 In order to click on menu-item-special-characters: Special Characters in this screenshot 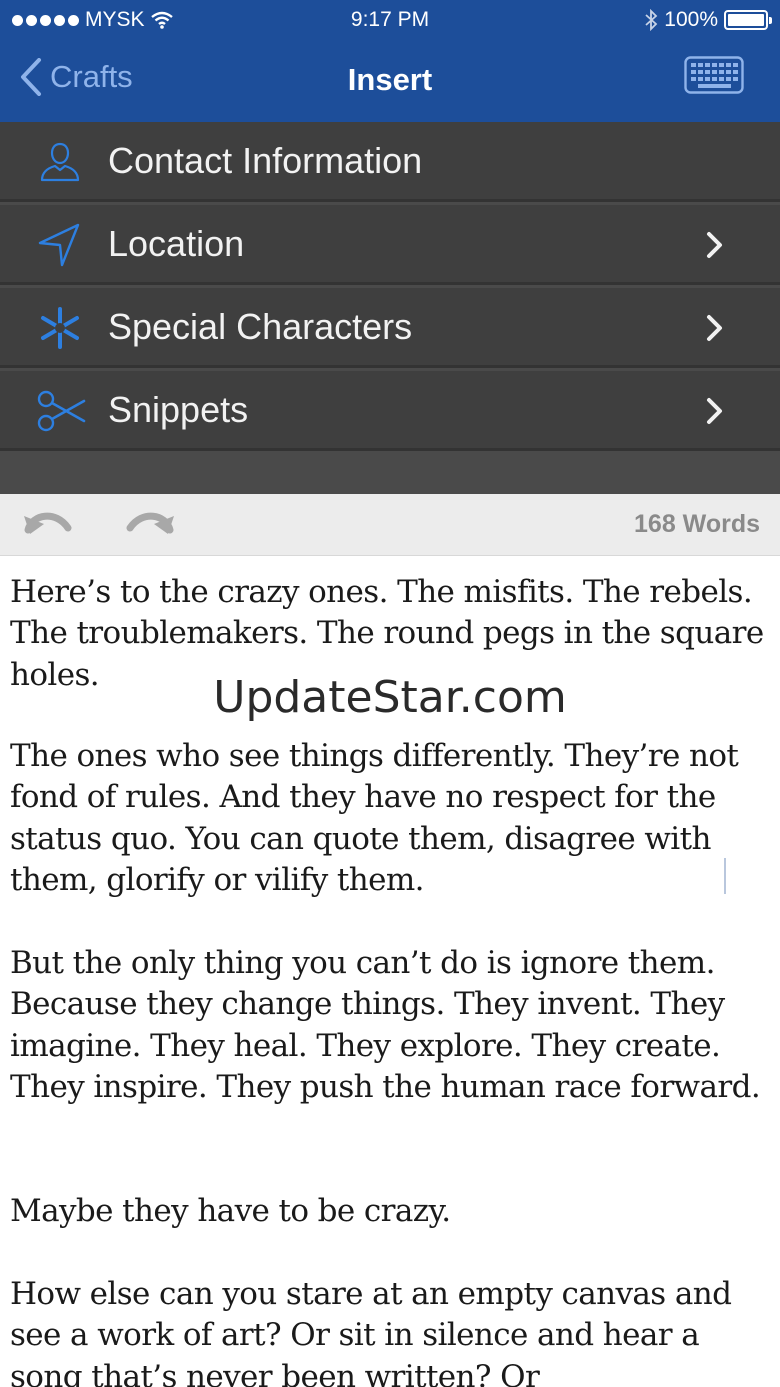, I will do `click(390, 328)`.